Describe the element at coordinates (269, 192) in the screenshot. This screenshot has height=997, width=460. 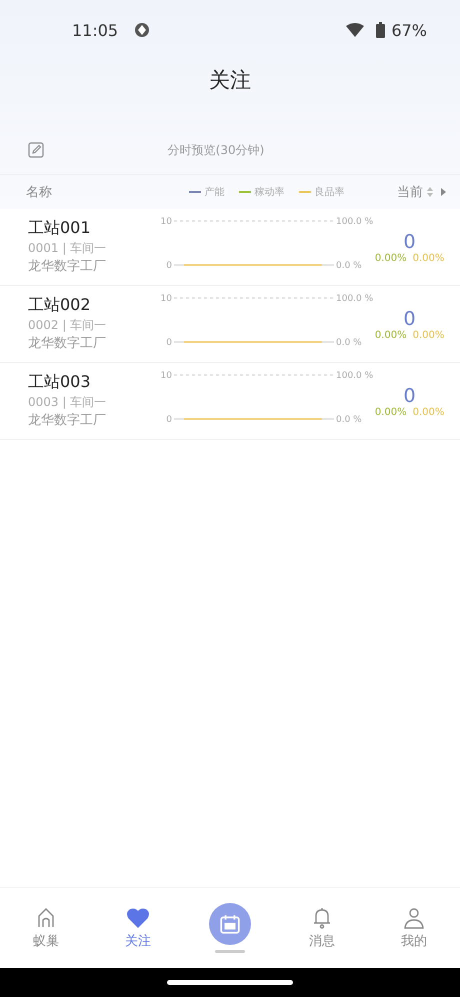
I see `legend-label: 稼动率` at that location.